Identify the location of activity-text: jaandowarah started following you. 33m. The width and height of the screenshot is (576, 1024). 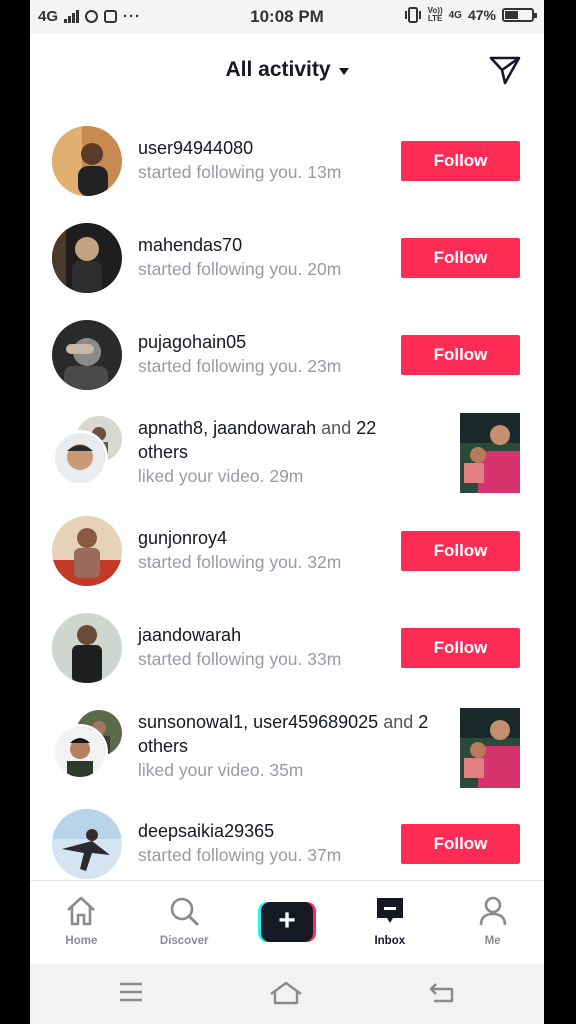
(268, 647).